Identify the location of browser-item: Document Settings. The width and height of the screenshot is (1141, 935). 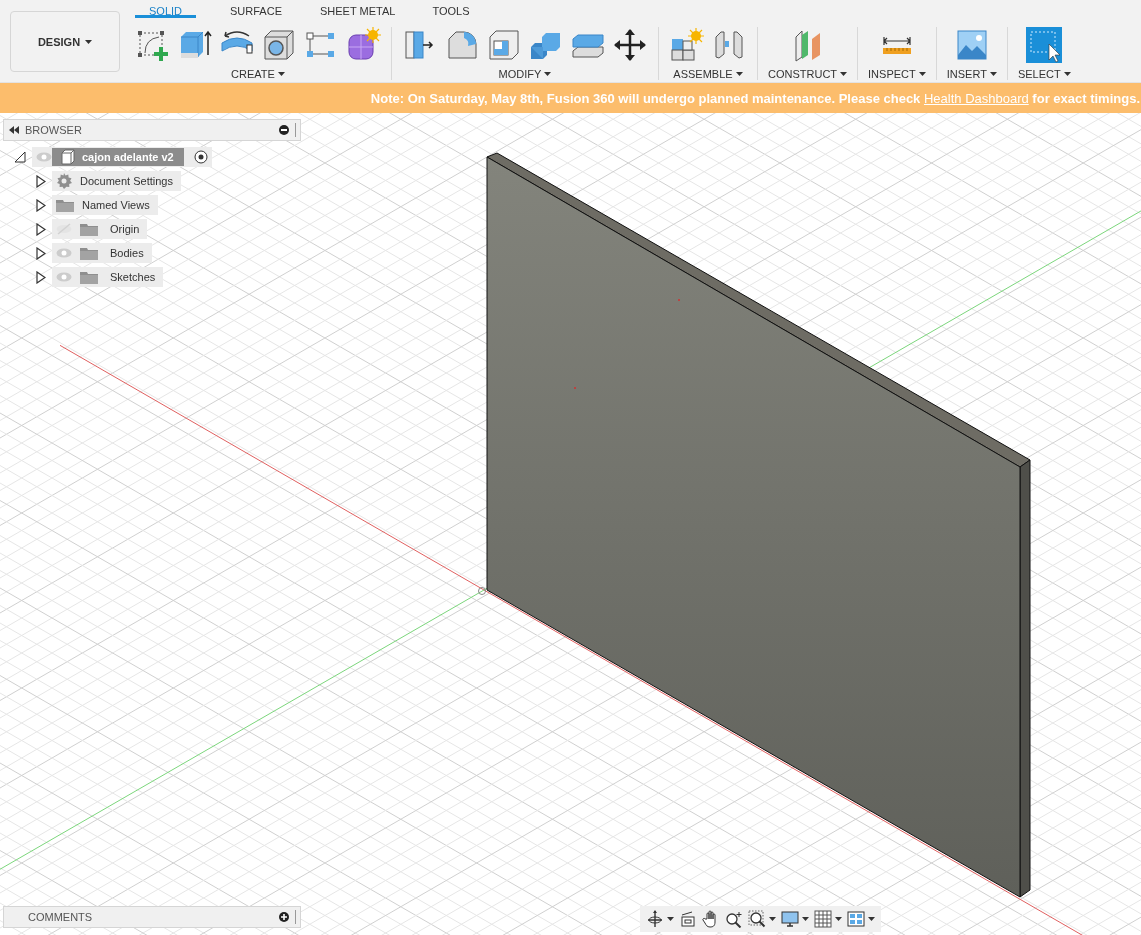
(116, 181).